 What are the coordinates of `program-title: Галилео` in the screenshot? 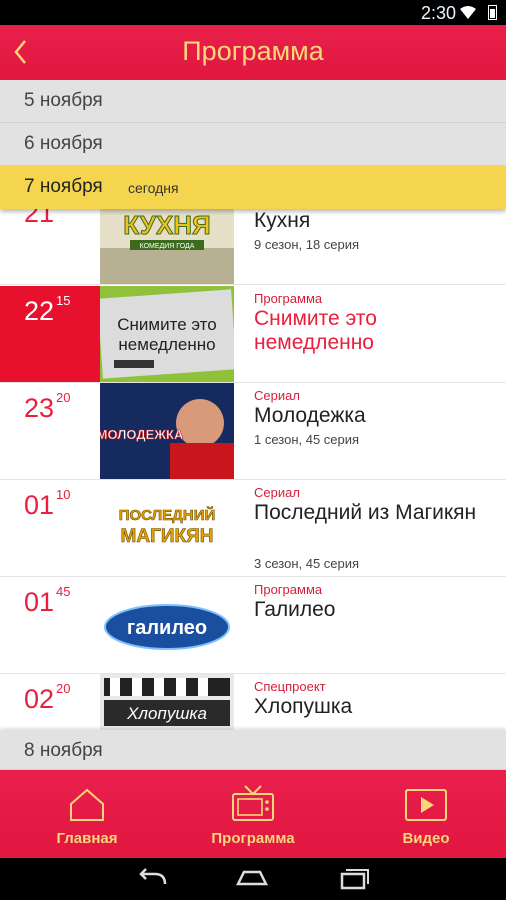 It's located at (295, 609).